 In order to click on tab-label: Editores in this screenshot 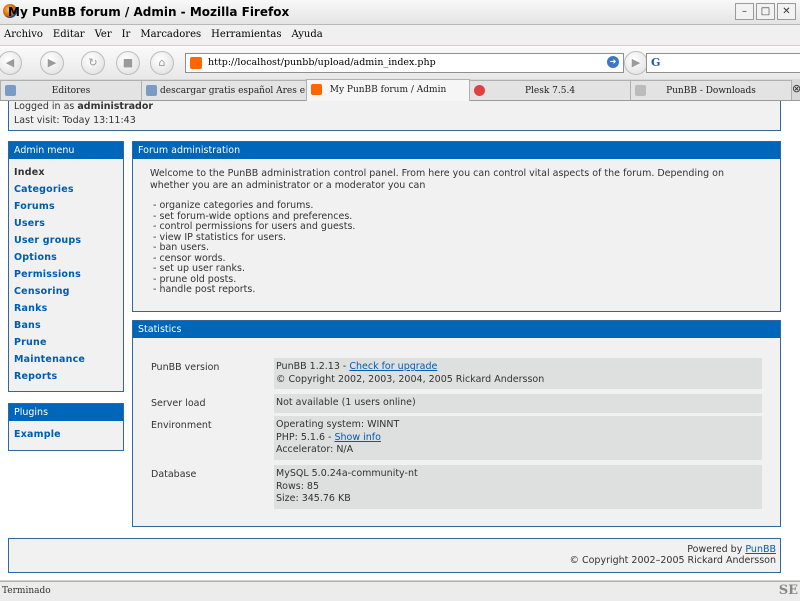, I will do `click(71, 91)`.